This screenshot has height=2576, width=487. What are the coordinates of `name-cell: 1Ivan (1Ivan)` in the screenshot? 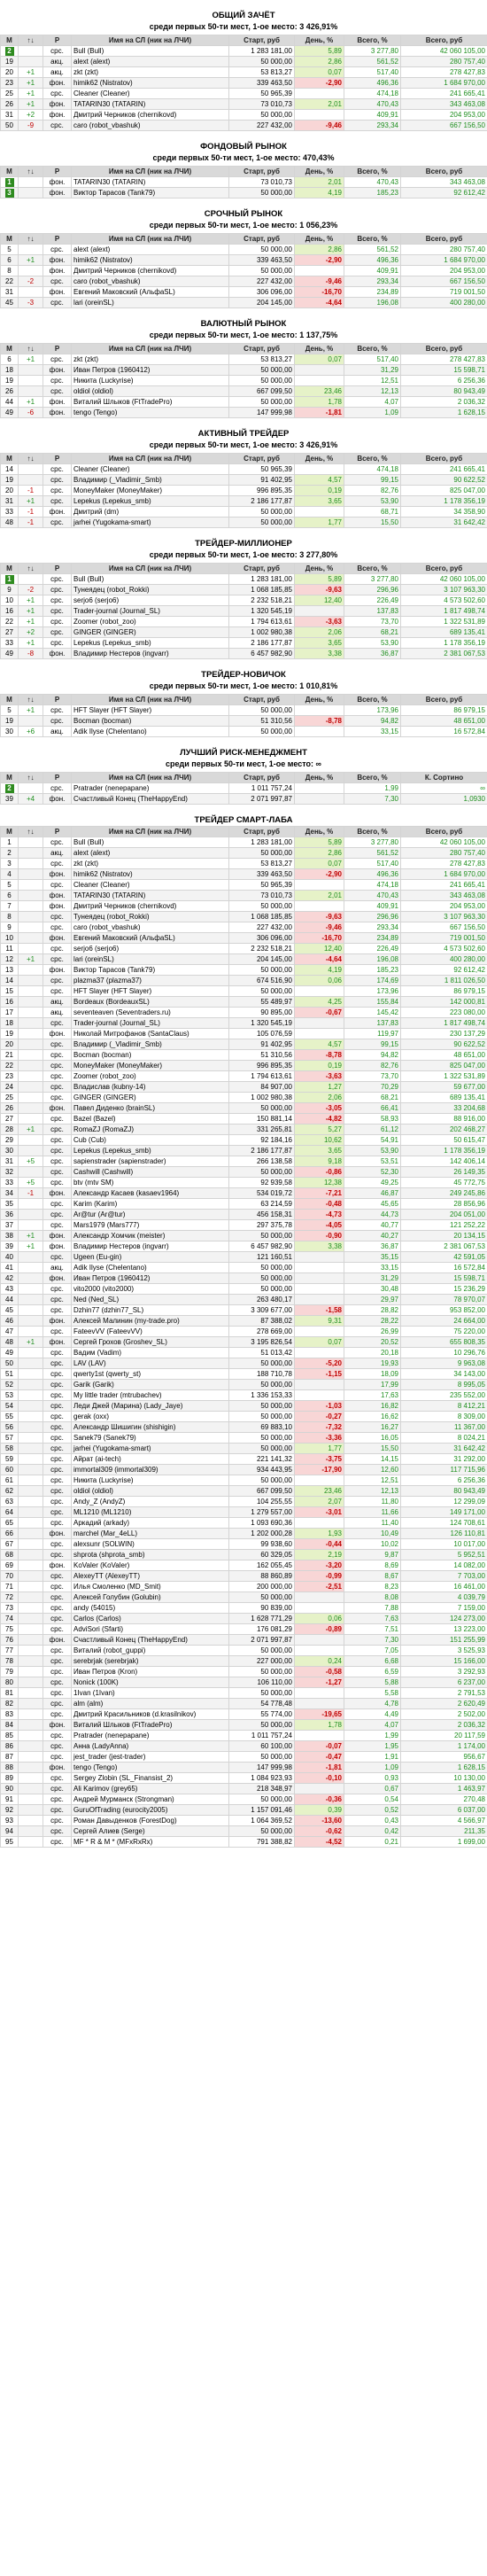 It's located at (150, 1693).